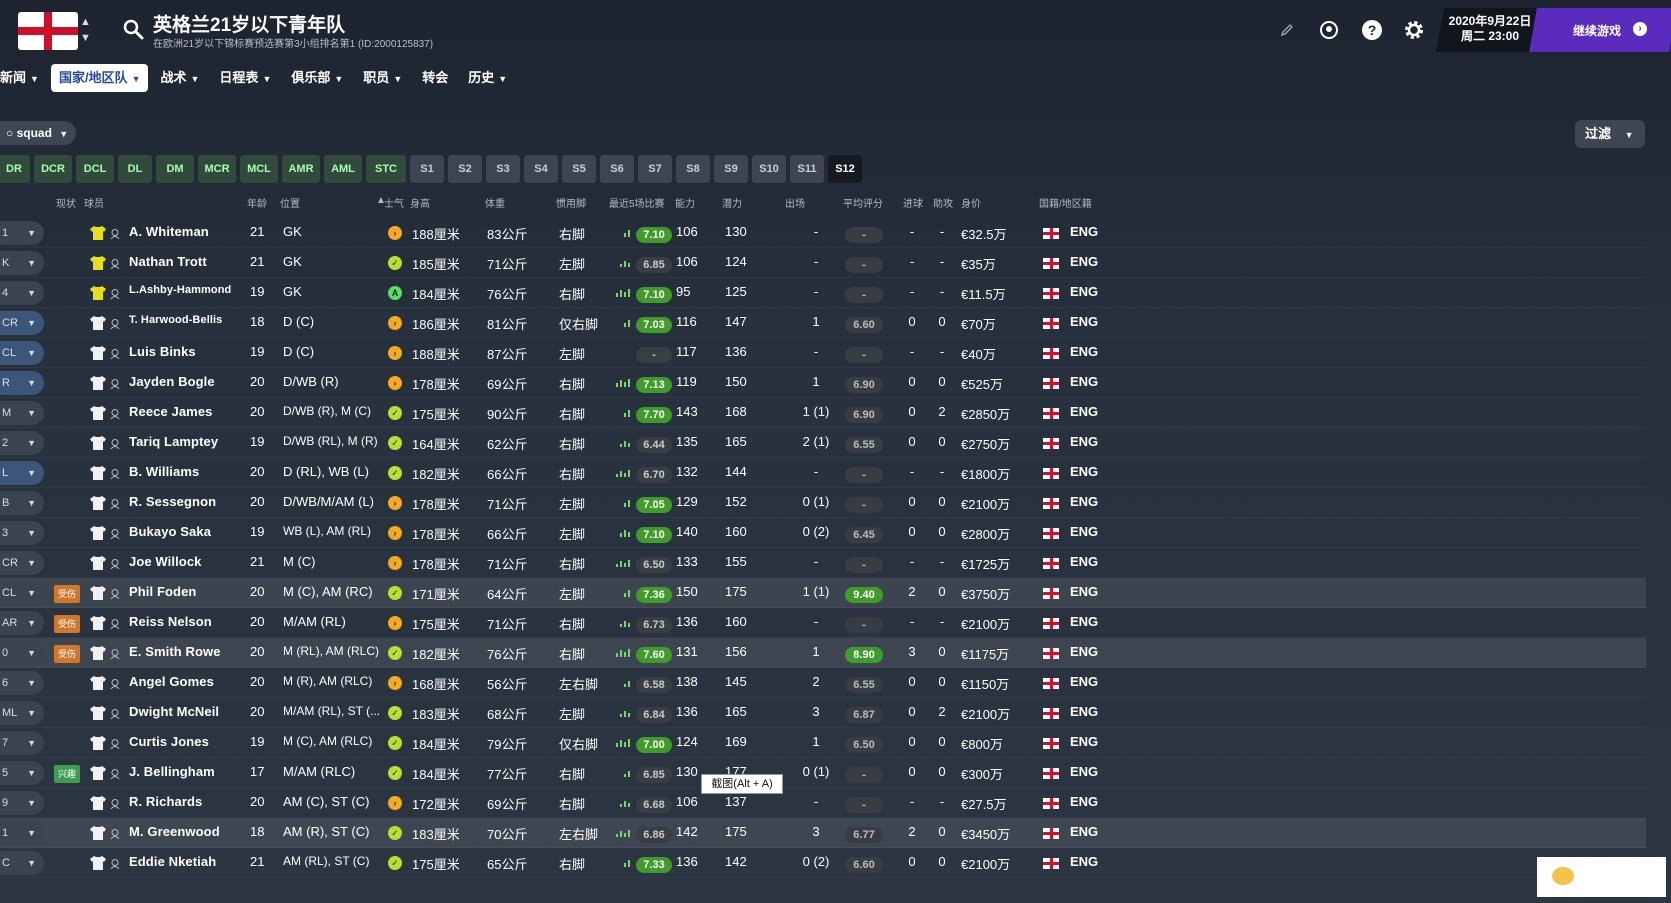  I want to click on player-name: Curtis Jones, so click(169, 741).